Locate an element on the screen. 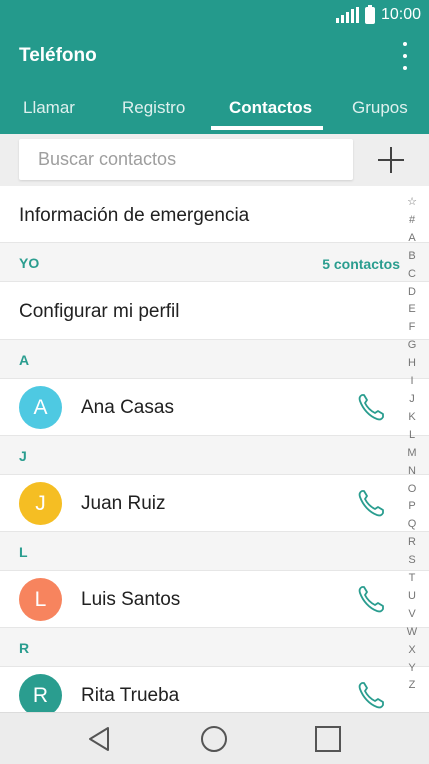 This screenshot has width=429, height=764. tab-llamar: Llamar is located at coordinates (49, 108).